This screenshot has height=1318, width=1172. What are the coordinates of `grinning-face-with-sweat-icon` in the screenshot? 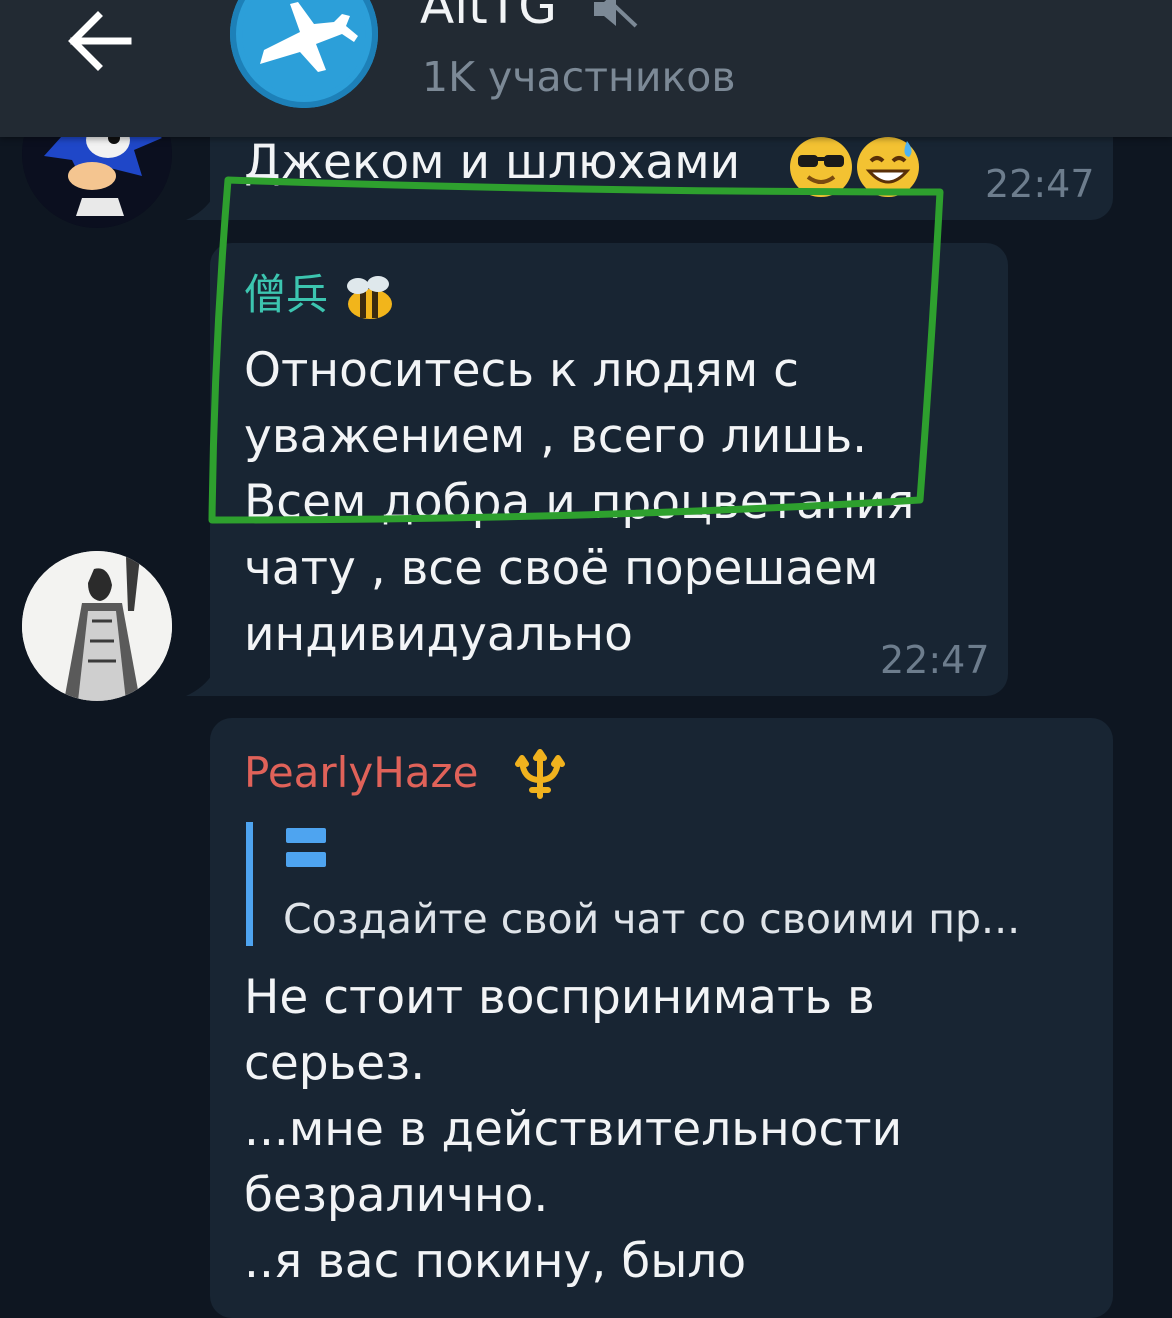 It's located at (888, 167).